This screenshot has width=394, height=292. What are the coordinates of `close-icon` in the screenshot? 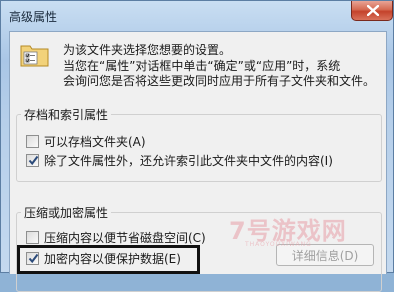 It's located at (373, 10).